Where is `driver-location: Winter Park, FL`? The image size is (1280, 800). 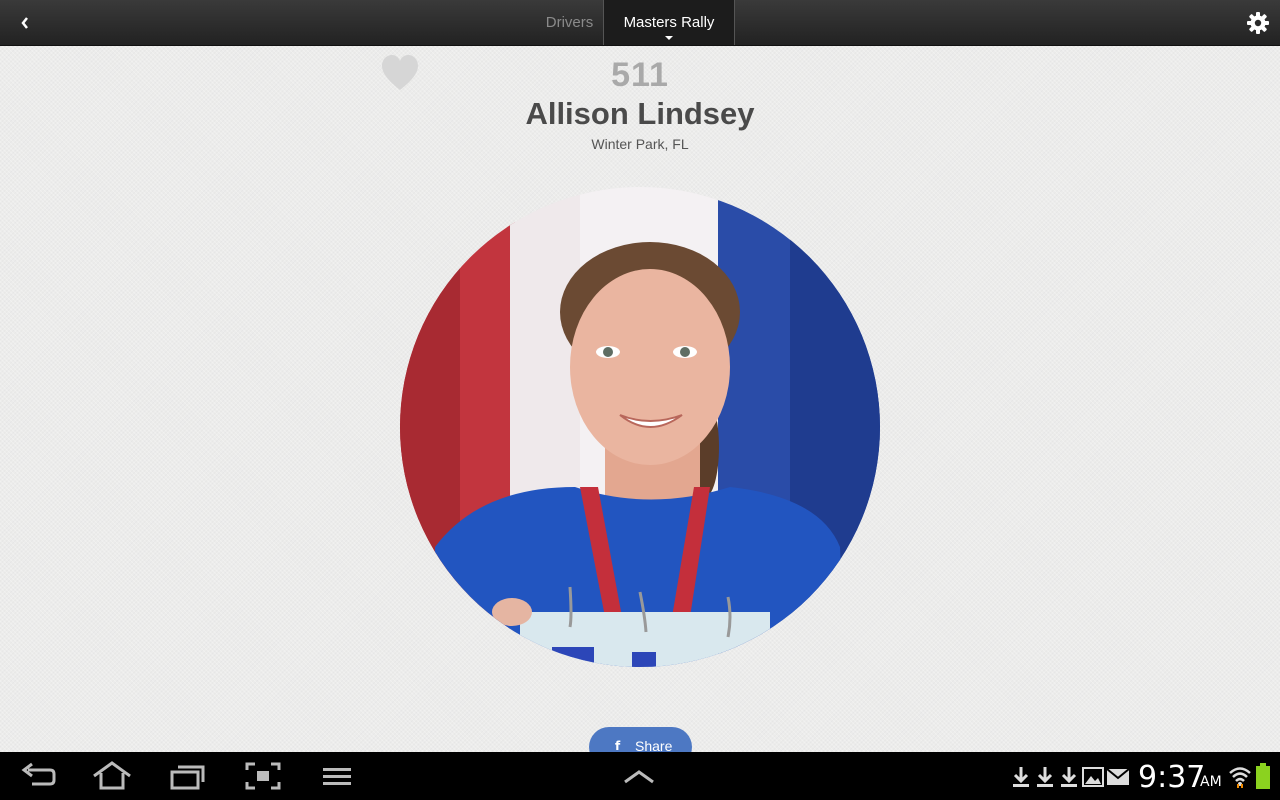
driver-location: Winter Park, FL is located at coordinates (640, 144).